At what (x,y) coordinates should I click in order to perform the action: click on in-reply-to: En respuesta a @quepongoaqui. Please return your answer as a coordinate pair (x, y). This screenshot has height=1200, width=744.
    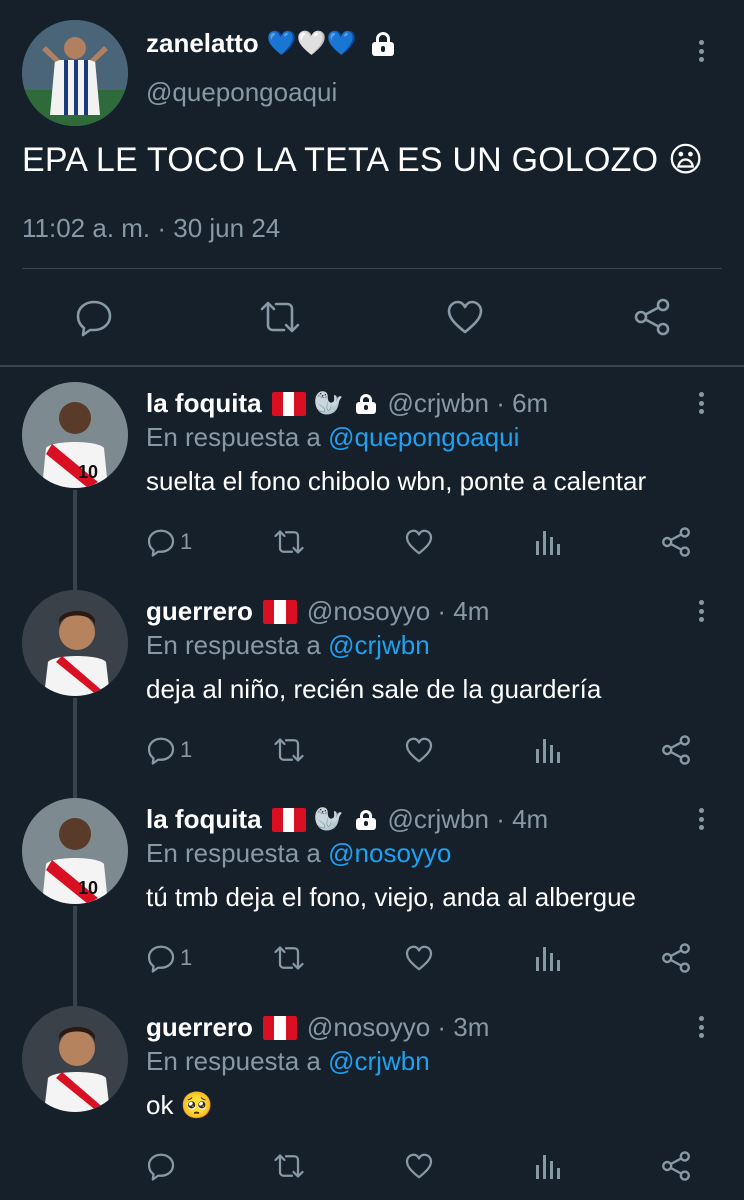
    Looking at the image, I should click on (332, 437).